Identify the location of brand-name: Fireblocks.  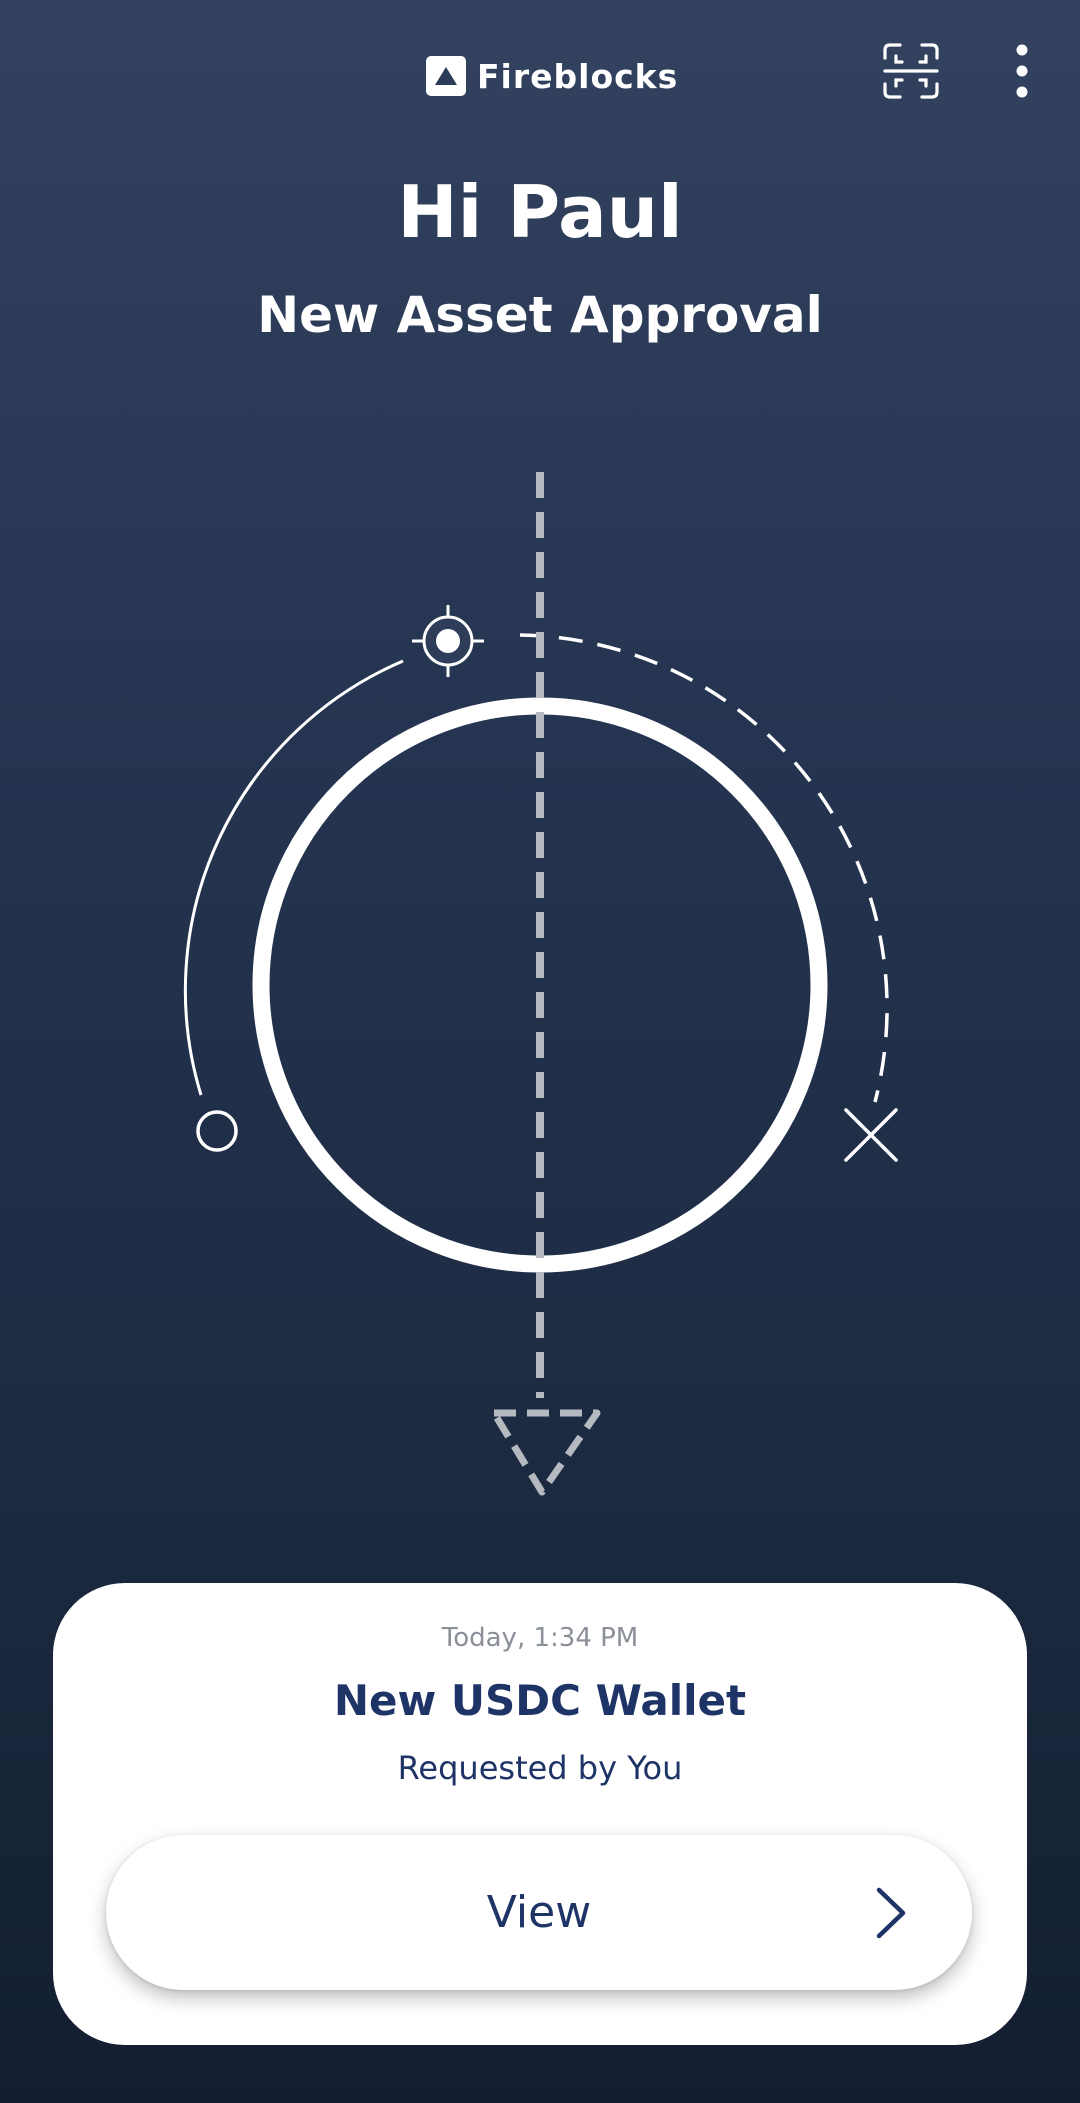
(578, 76).